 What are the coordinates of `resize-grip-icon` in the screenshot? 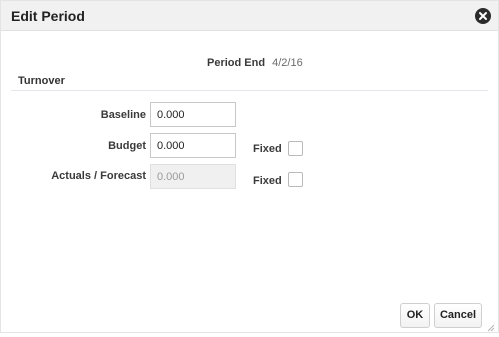 It's located at (490, 325).